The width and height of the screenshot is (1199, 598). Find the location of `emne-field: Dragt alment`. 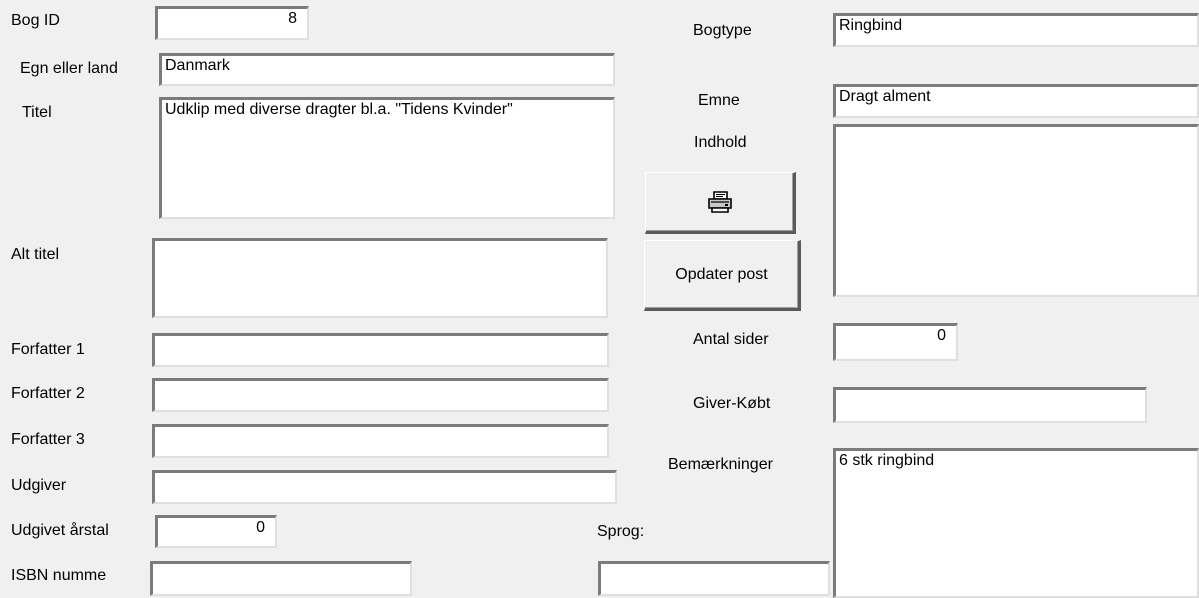

emne-field: Dragt alment is located at coordinates (1016, 101).